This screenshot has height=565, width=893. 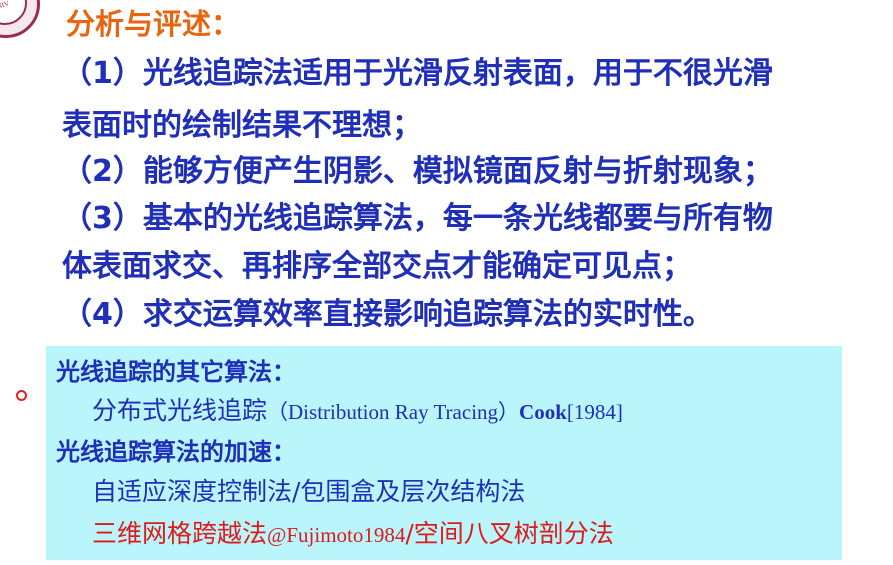 I want to click on point-4: （4）求交运算效率直接影响追踪算法的实时性。, so click(x=387, y=314).